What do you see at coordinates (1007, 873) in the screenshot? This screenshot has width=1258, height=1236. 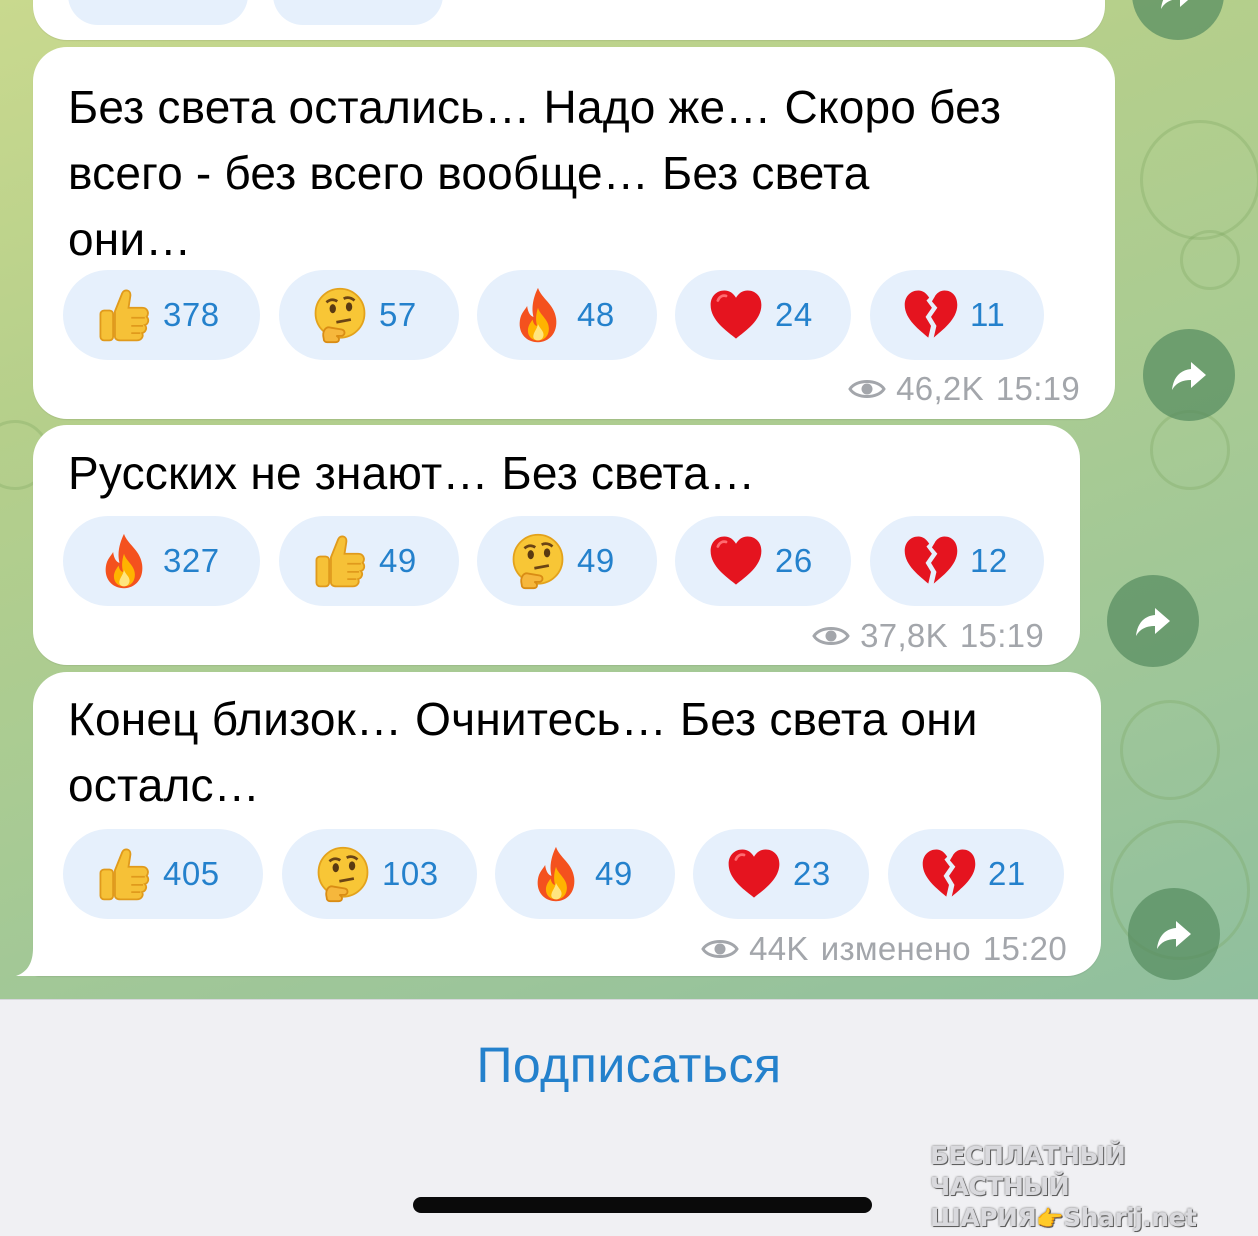 I see `reaction-count: 21` at bounding box center [1007, 873].